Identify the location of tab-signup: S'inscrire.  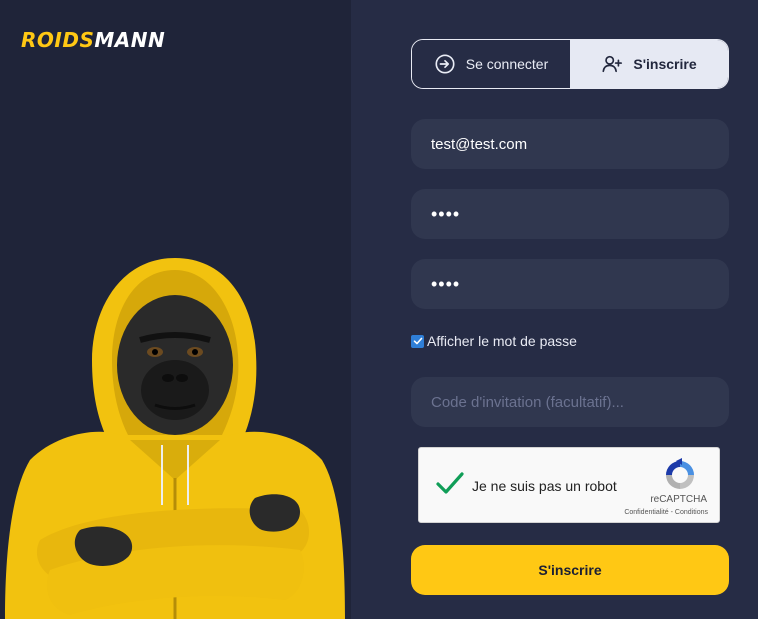
(649, 64).